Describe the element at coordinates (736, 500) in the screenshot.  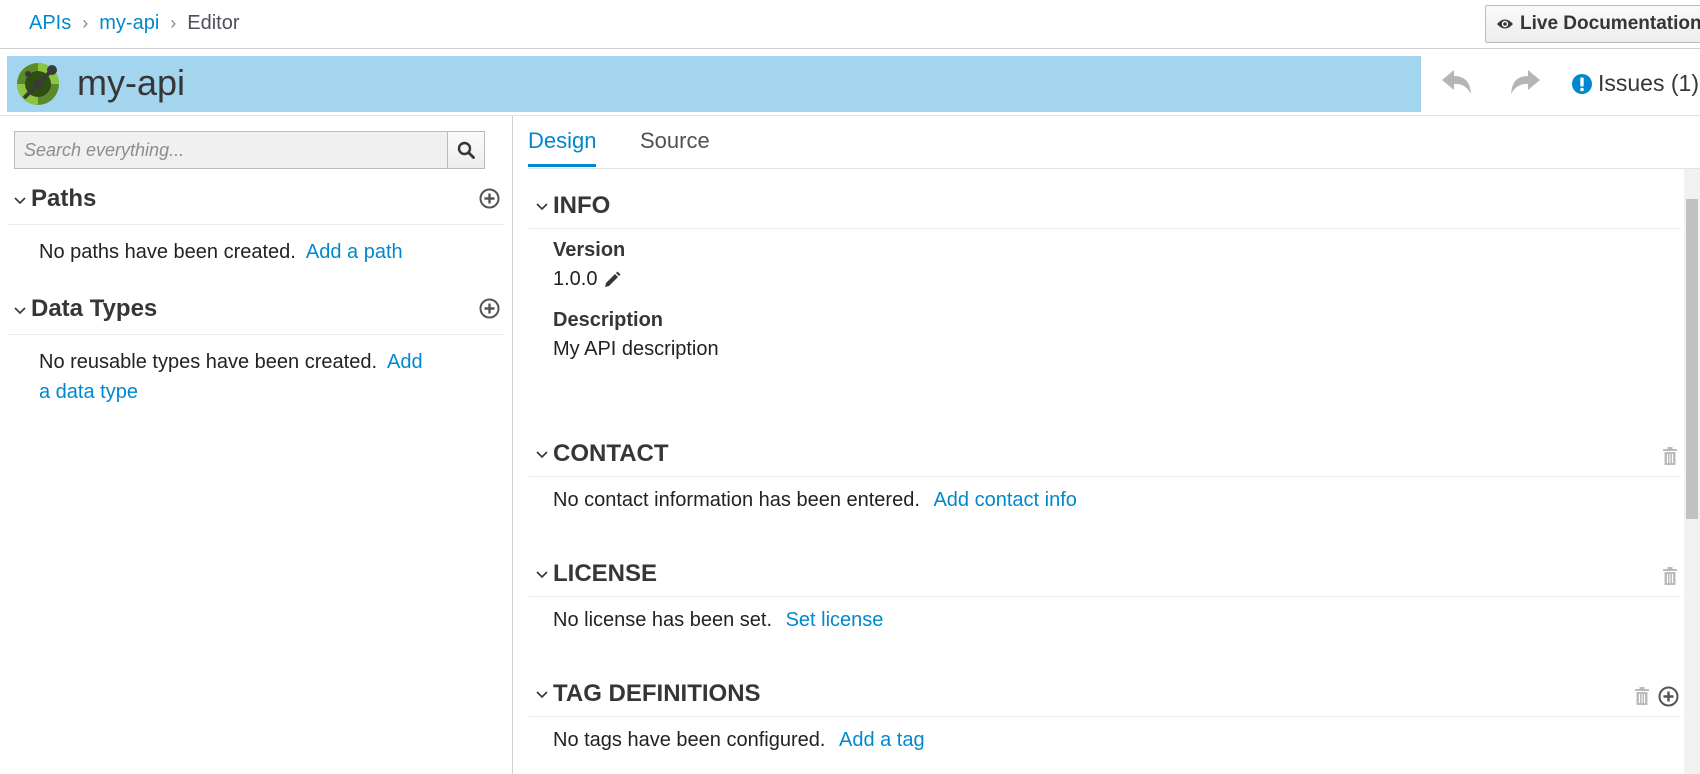
I see `contact-empty-text: No contact information has been entered.` at that location.